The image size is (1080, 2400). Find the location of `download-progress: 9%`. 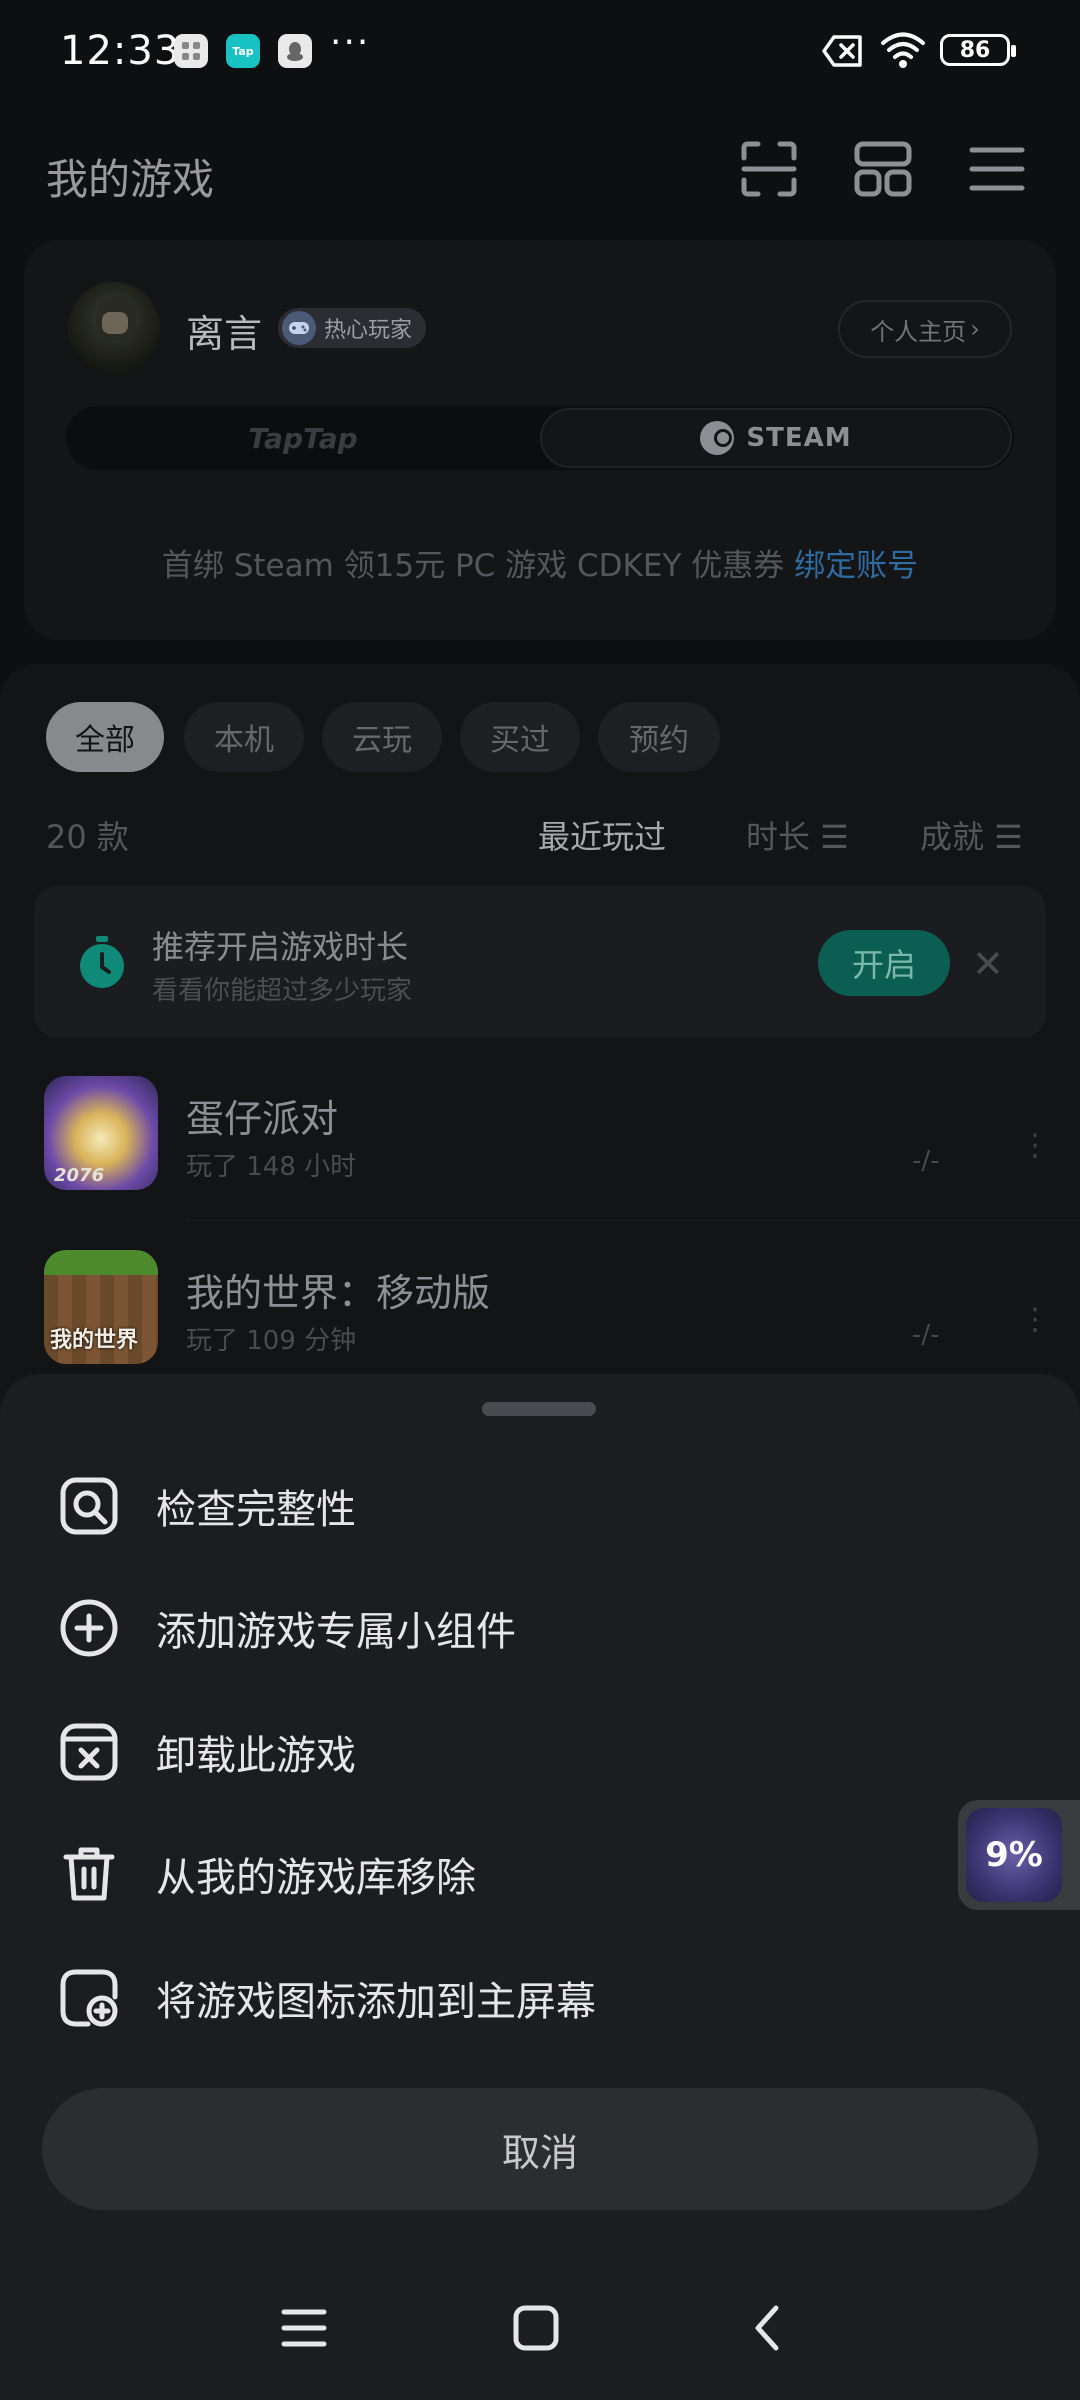

download-progress: 9% is located at coordinates (1014, 1855).